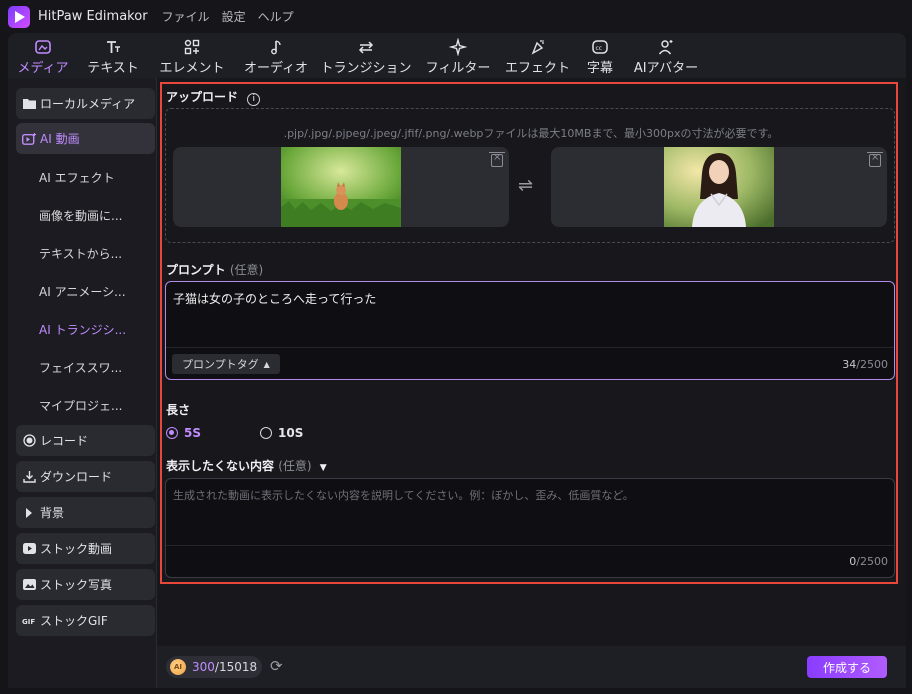  I want to click on tab-filter: フィルター, so click(458, 55).